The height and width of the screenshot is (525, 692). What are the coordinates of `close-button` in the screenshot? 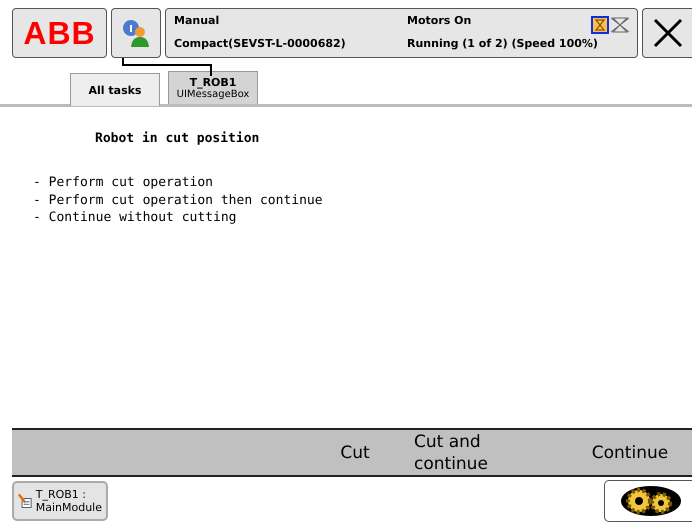 It's located at (667, 33).